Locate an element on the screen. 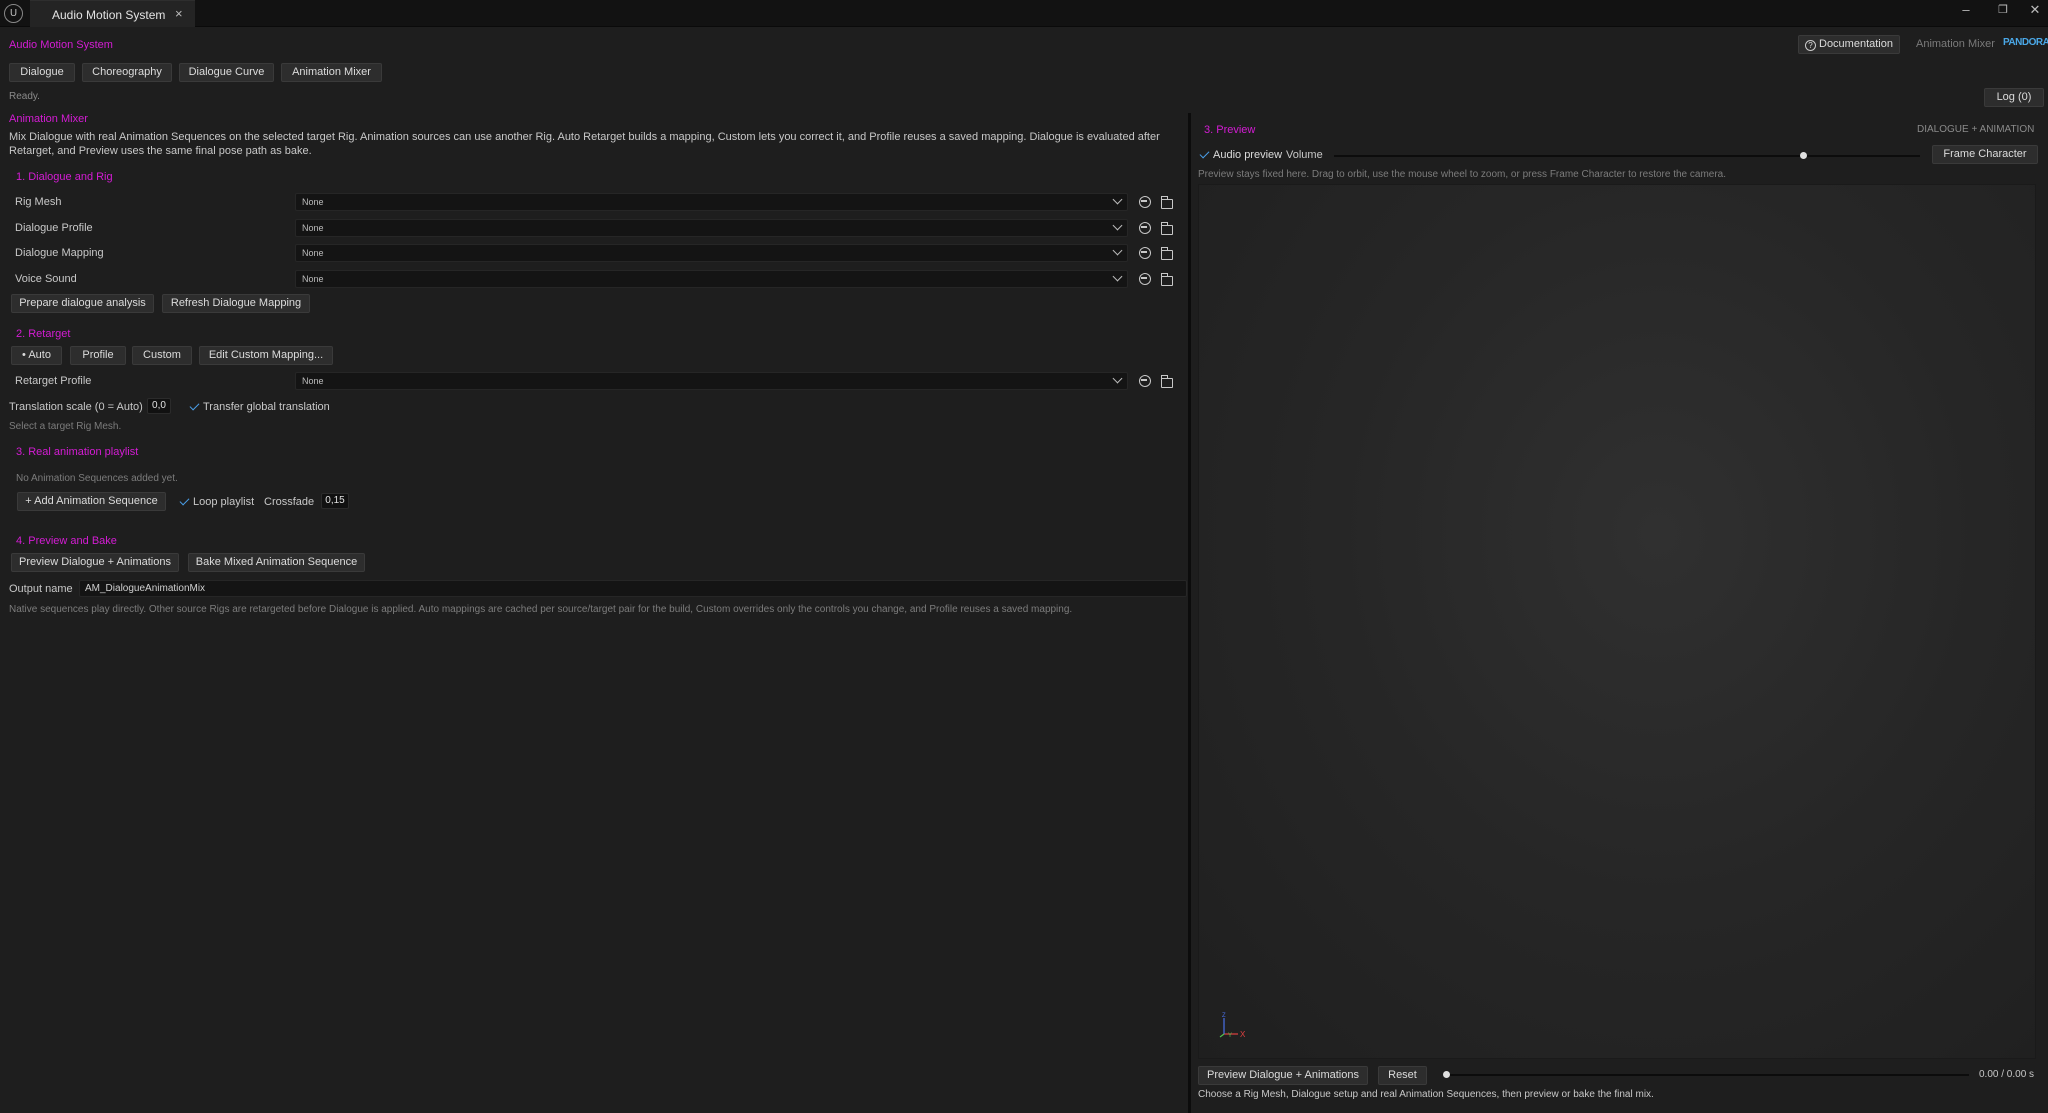 This screenshot has width=2048, height=1113. tab-audio-motion-system: Audio Motion System × is located at coordinates (112, 13).